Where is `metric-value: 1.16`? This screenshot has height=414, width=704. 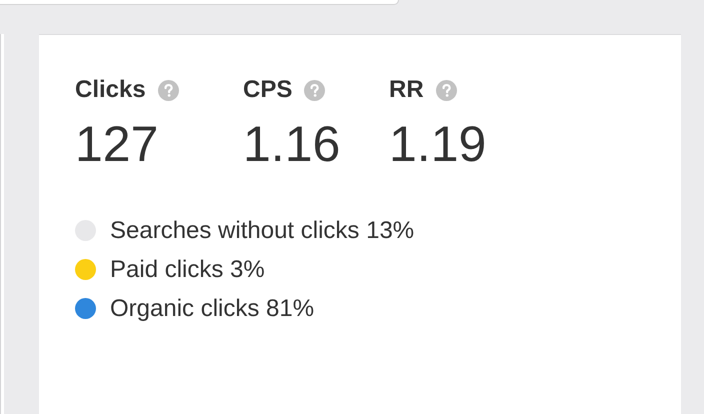 metric-value: 1.16 is located at coordinates (292, 144).